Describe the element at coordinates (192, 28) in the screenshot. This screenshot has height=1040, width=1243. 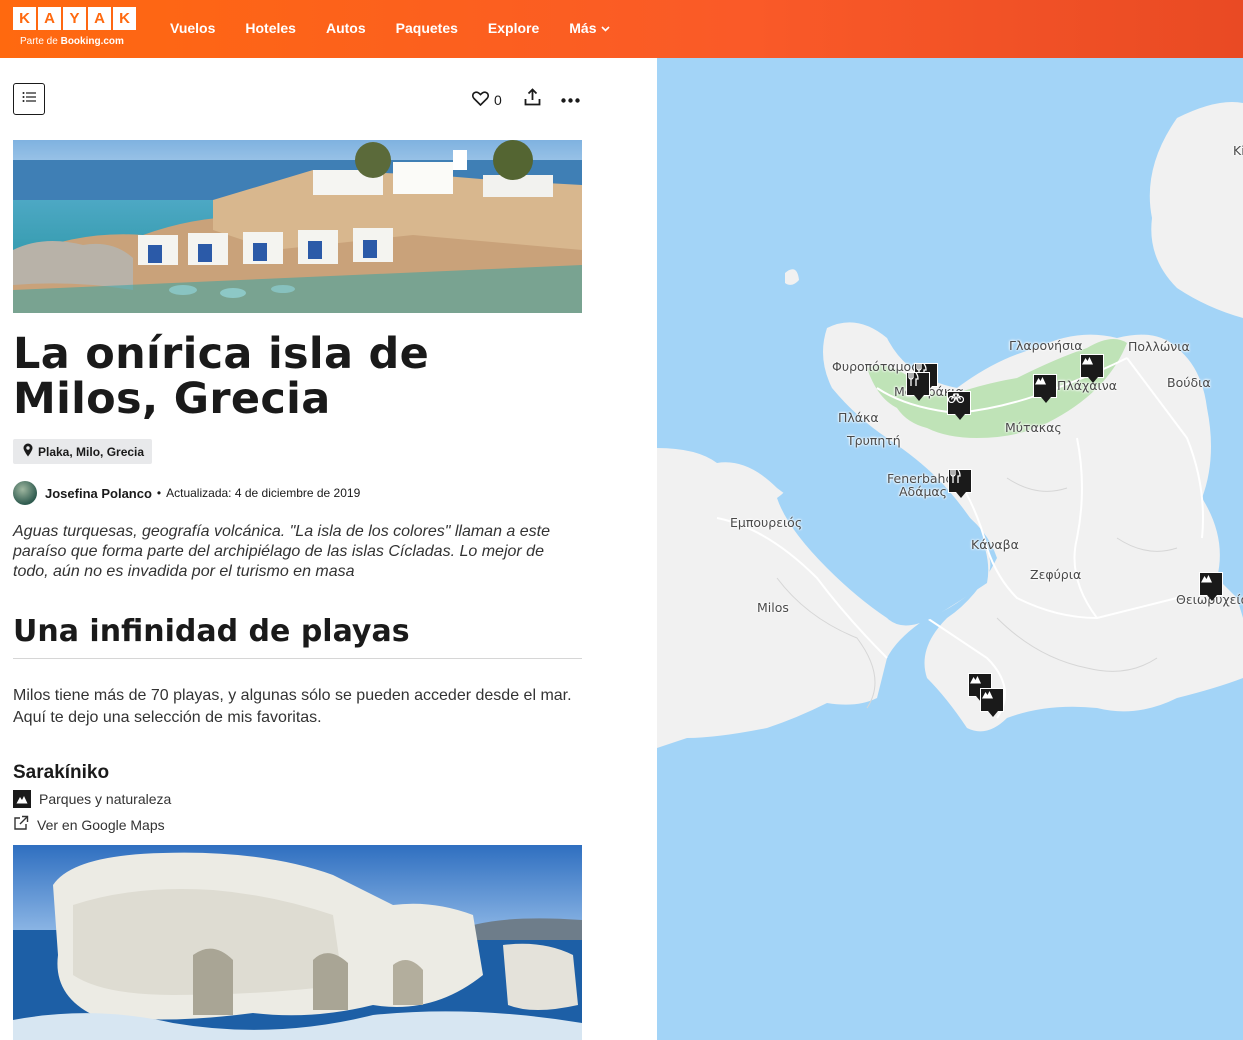
I see `nav-vuelos: Vuelos` at that location.